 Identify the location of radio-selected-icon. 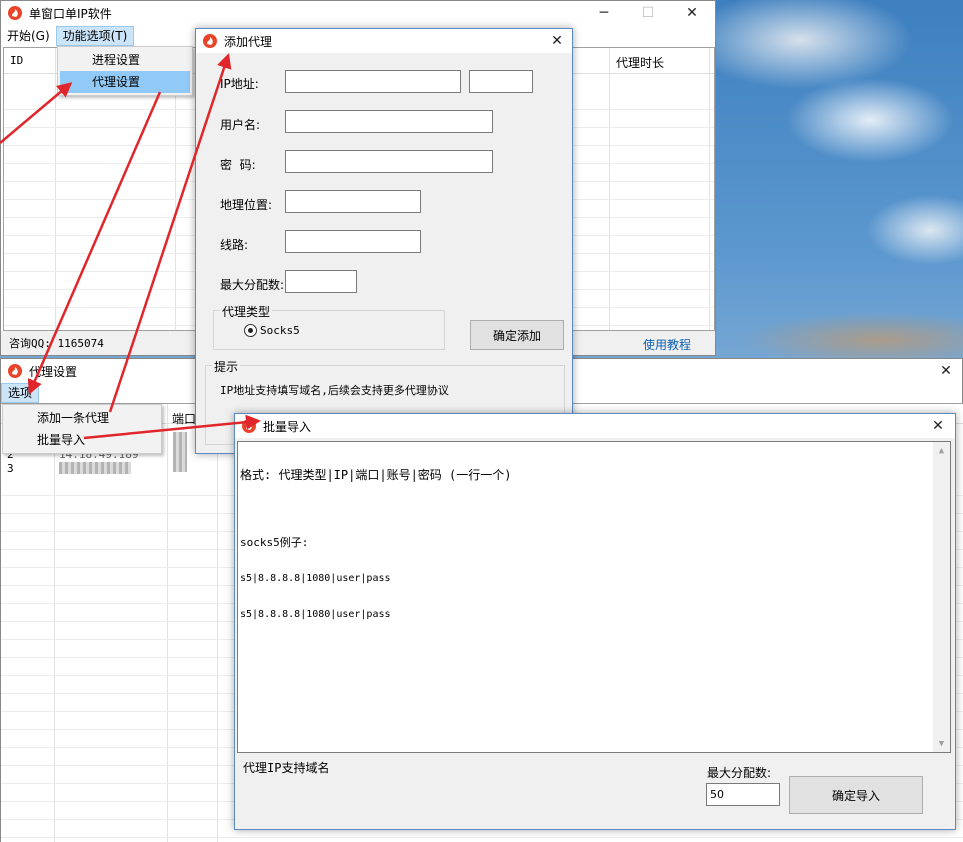
(250, 330).